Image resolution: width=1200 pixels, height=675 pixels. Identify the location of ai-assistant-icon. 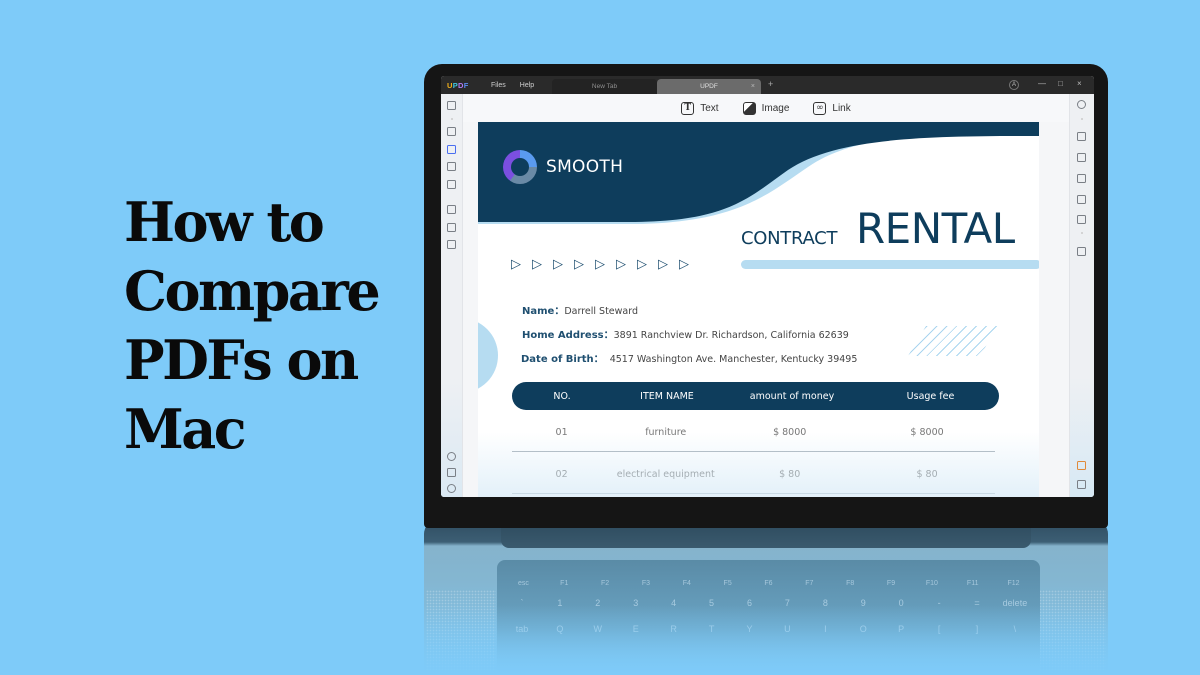
(1081, 465).